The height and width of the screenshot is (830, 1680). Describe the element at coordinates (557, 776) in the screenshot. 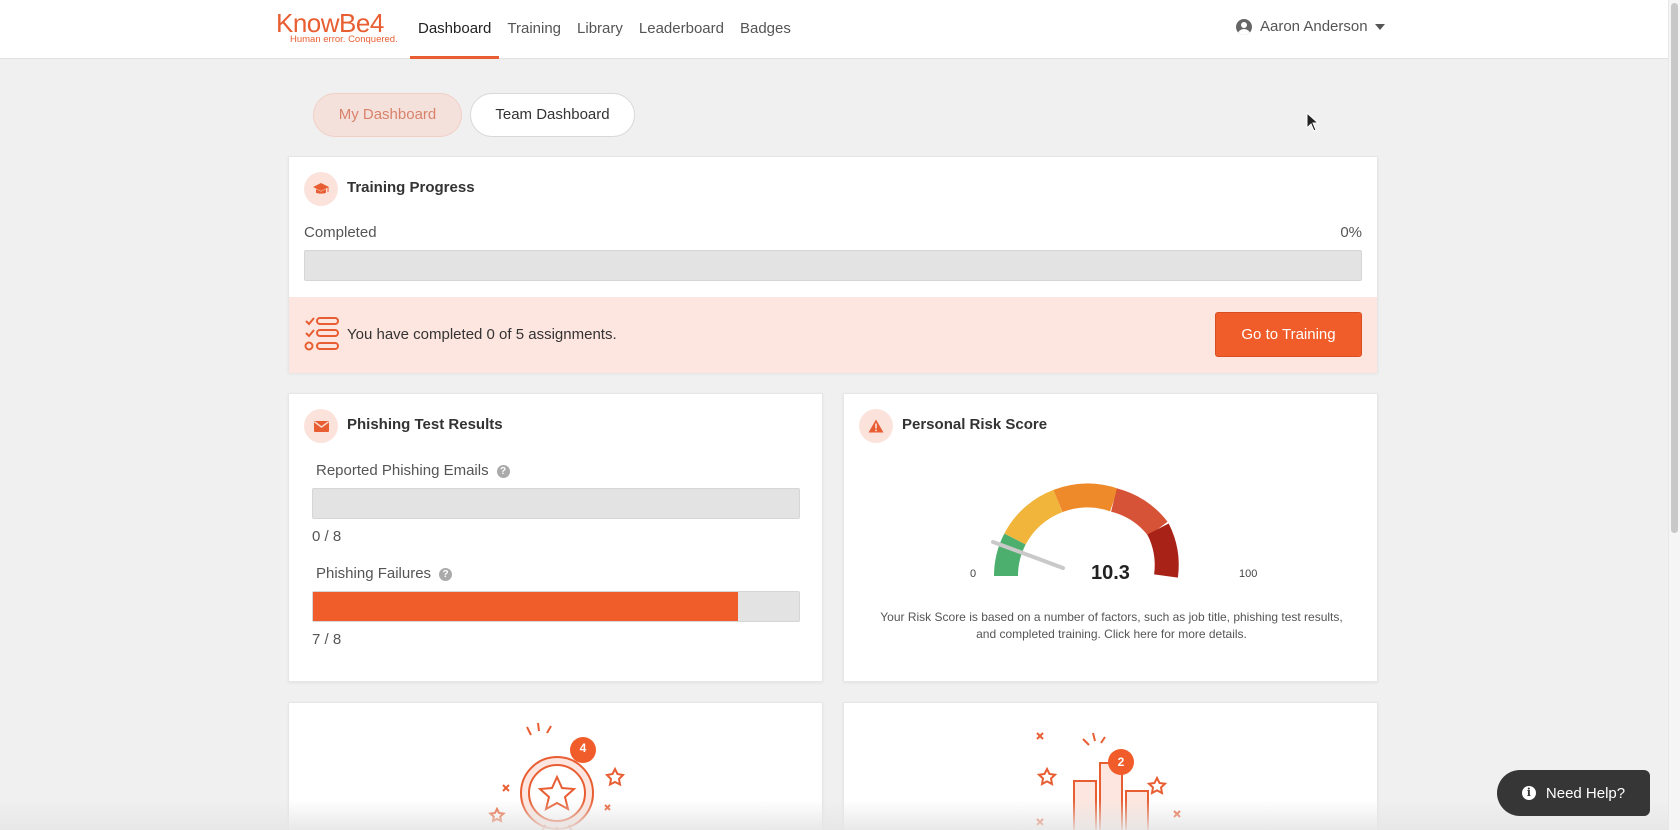

I see `award-ribbon-icon` at that location.